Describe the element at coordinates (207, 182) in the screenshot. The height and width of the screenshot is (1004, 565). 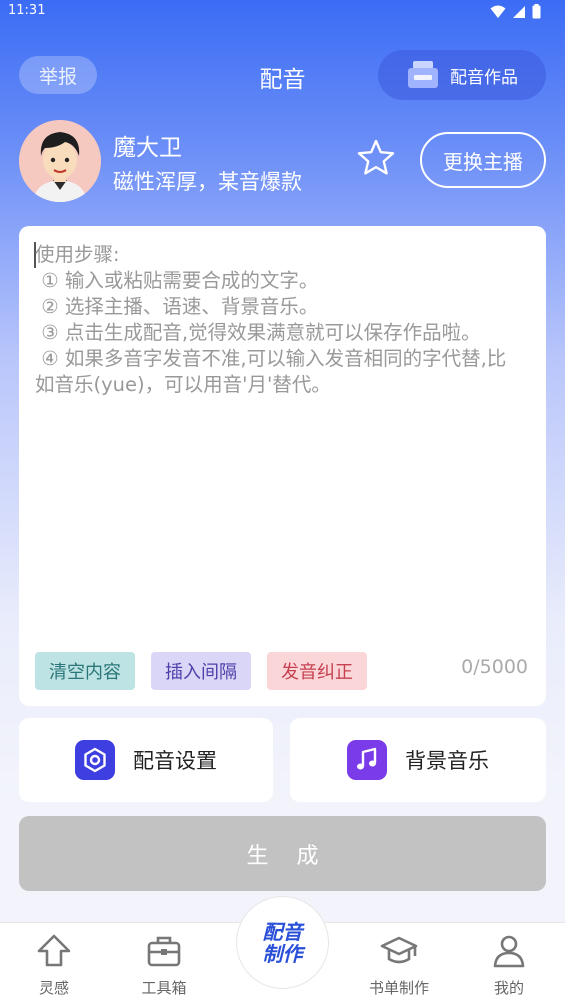
I see `anchor-description: 磁性浑厚，某音爆款` at that location.